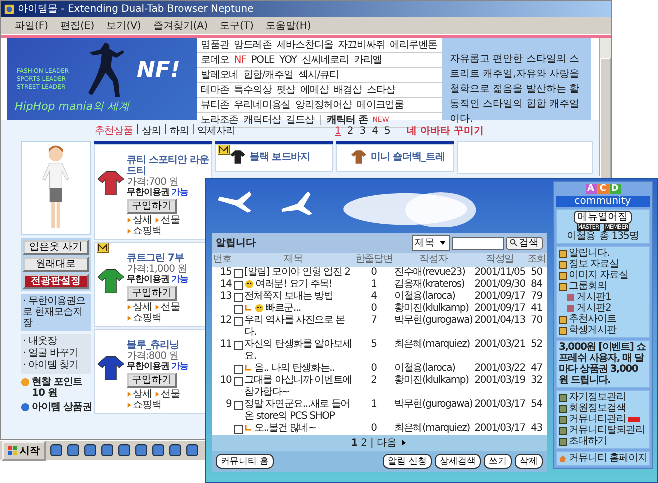 Image resolution: width=658 pixels, height=483 pixels. What do you see at coordinates (379, 273) in the screenshot?
I see `post-row: 15 [알림] 모이야 인형 업진 2 0 진수애(revue23) 2001/11/05 50` at bounding box center [379, 273].